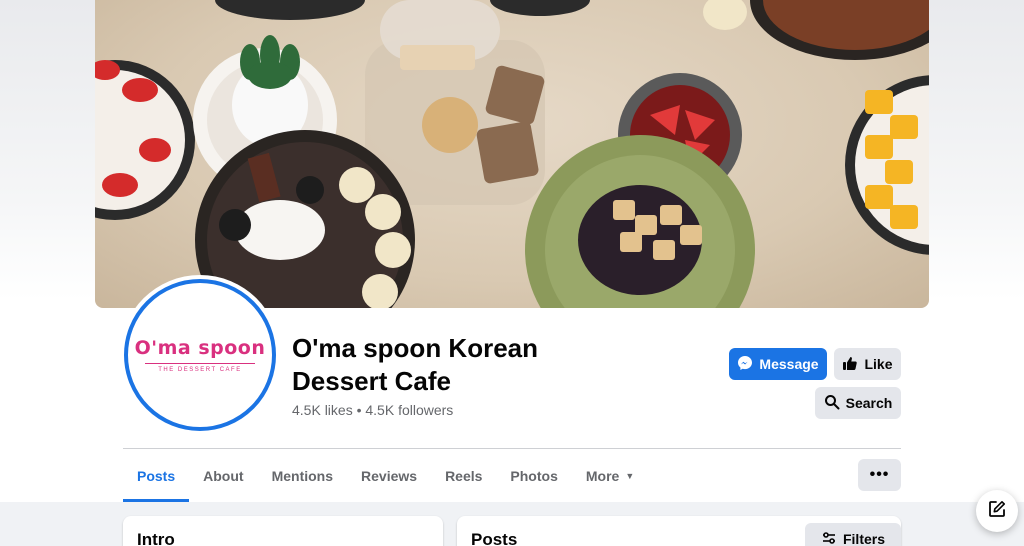 This screenshot has height=546, width=1024. Describe the element at coordinates (415, 364) in the screenshot. I see `page-title: O'ma spoon Korean Dessert Cafe` at that location.